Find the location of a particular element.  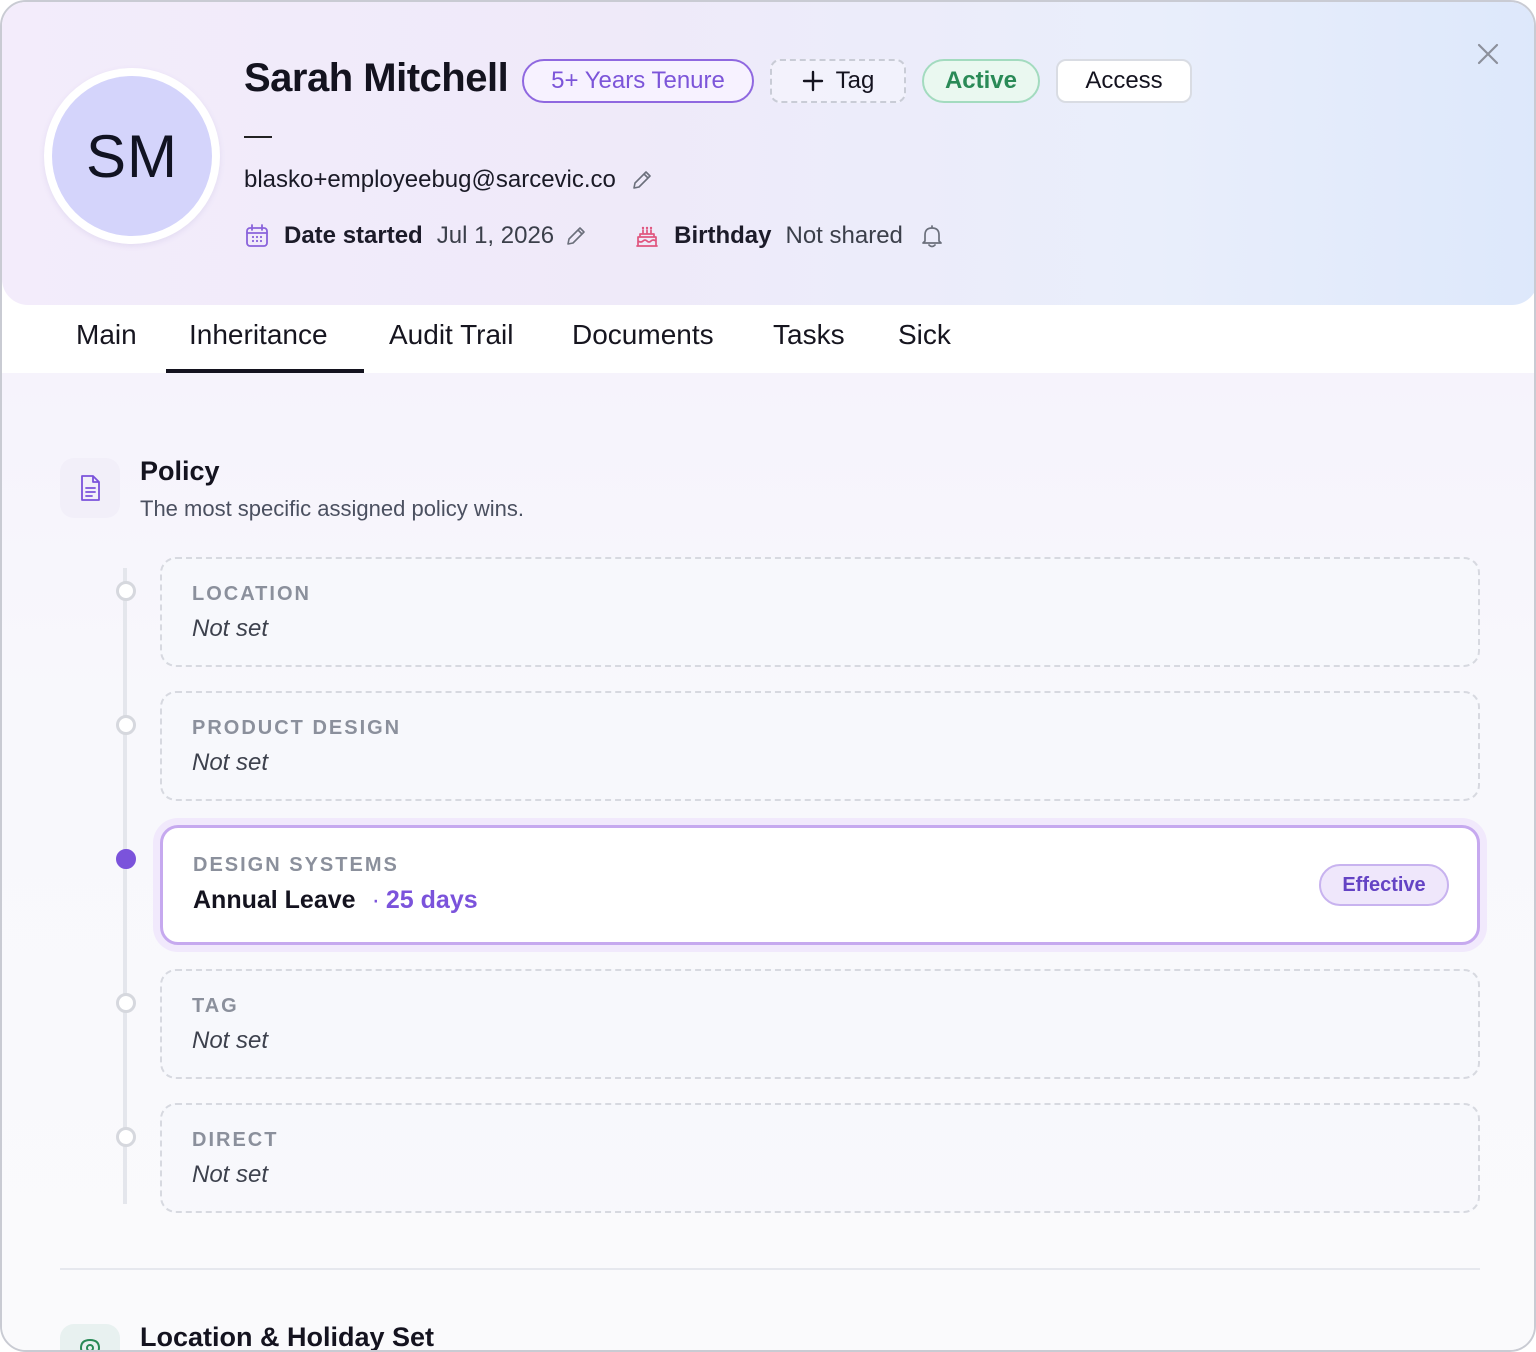

policy-days: 25 days is located at coordinates (431, 900).